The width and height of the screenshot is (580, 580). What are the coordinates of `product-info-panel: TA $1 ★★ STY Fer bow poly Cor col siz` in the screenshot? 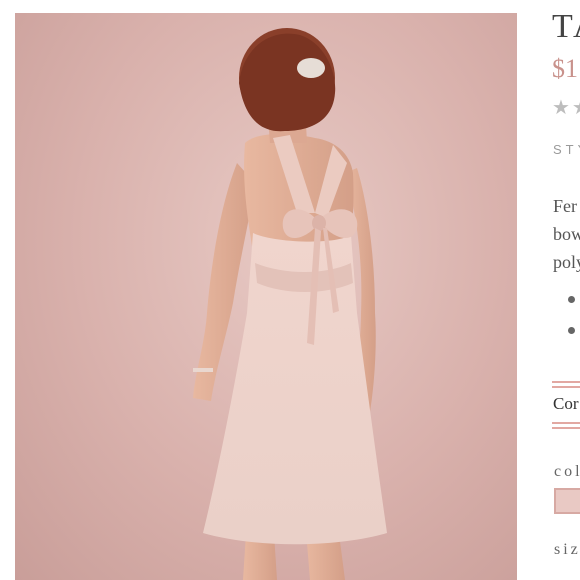 It's located at (566, 290).